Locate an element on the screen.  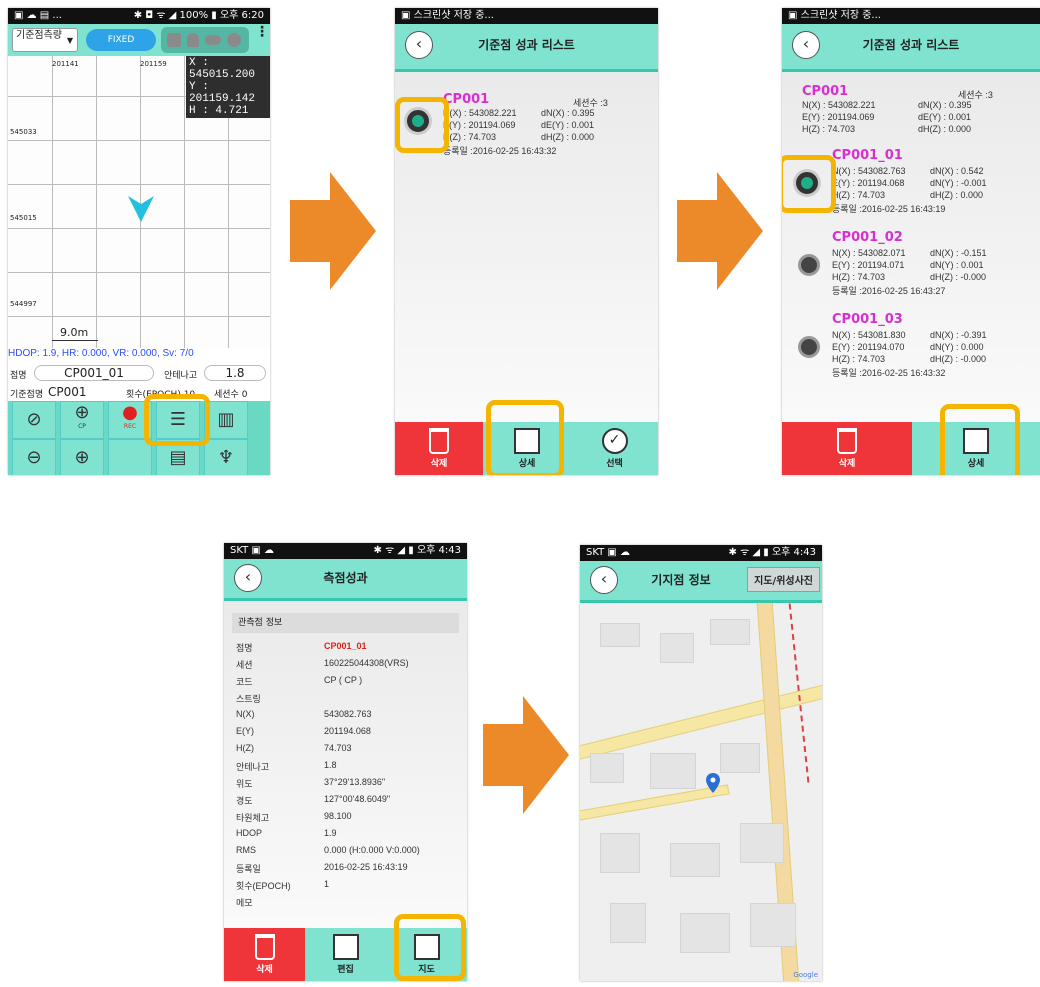
cp-name: CP001_01 is located at coordinates (867, 155).